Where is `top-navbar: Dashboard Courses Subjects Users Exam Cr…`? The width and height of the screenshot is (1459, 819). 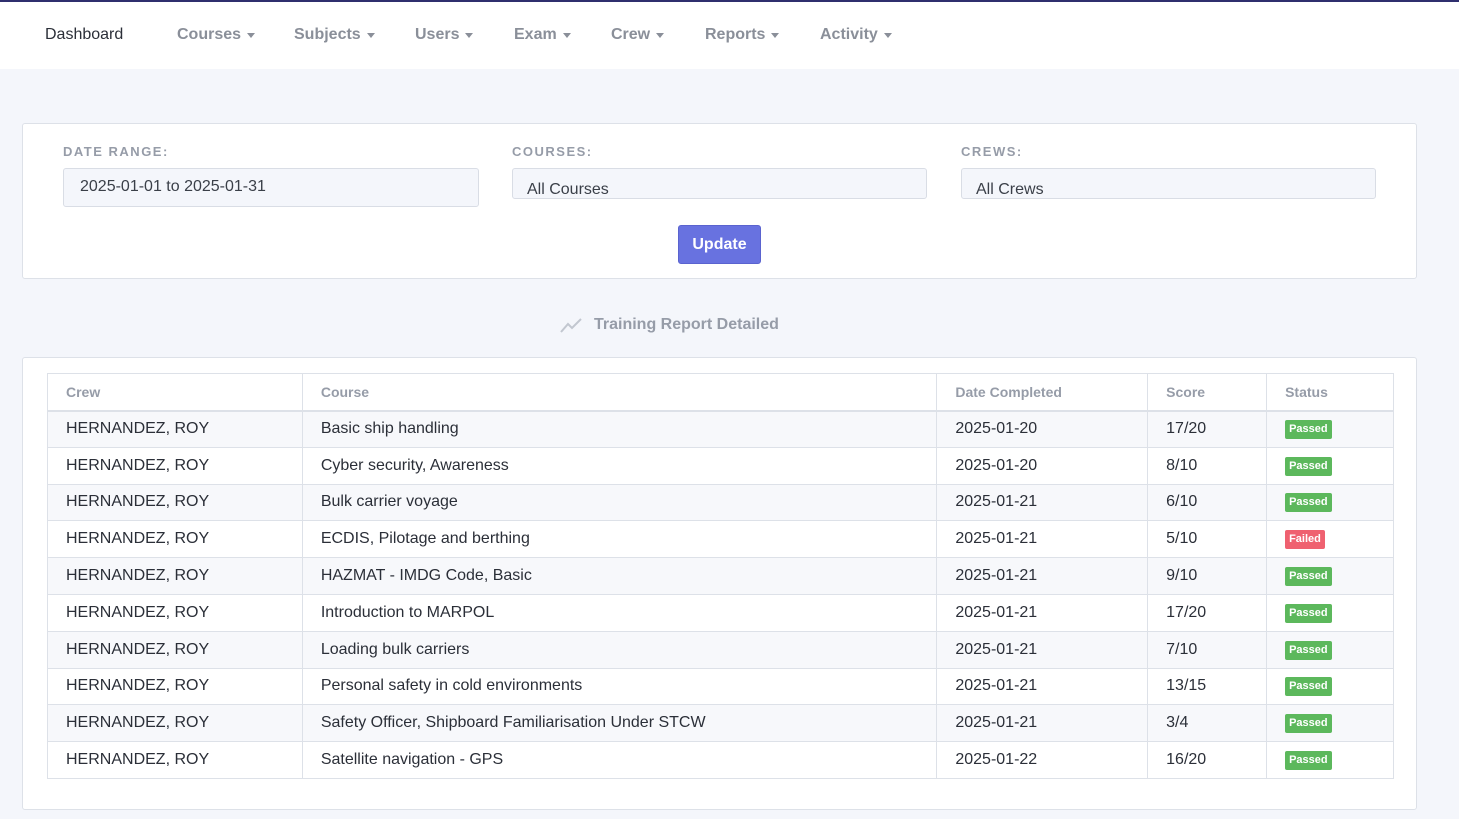 top-navbar: Dashboard Courses Subjects Users Exam Cr… is located at coordinates (729, 35).